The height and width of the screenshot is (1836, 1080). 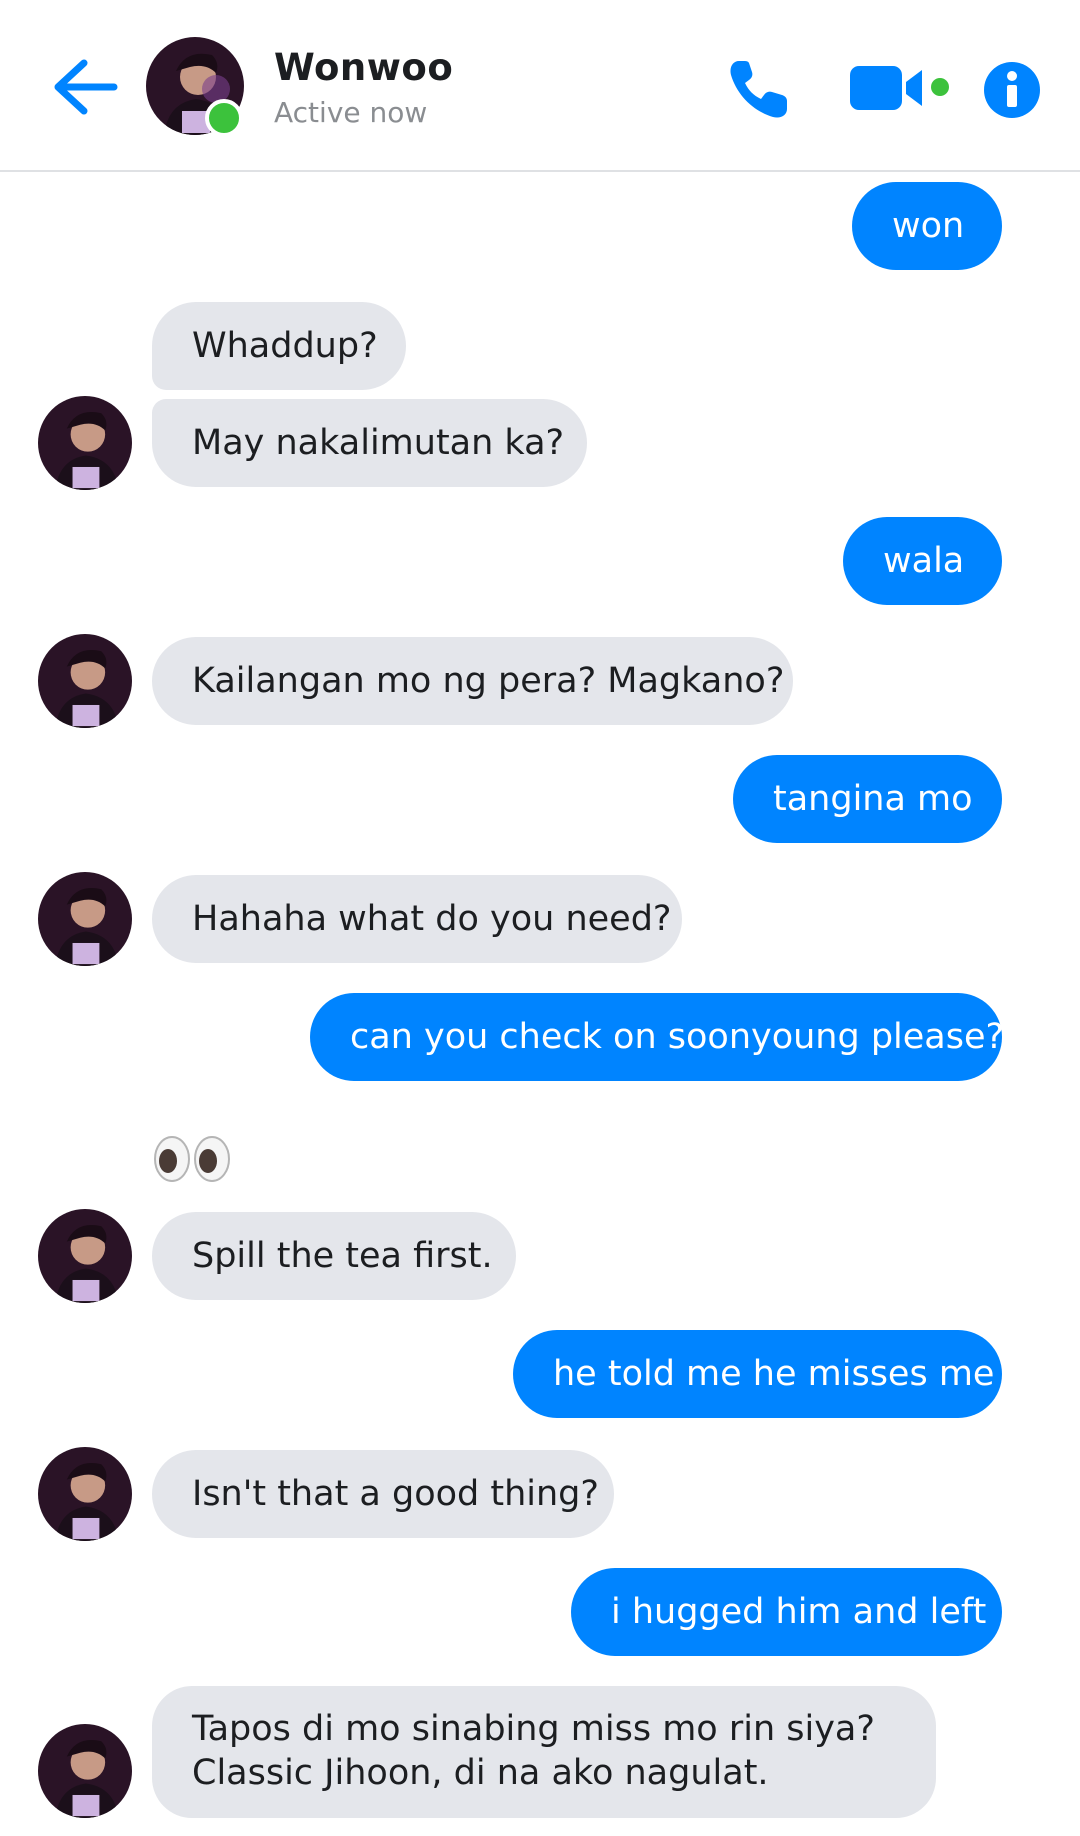 I want to click on phone-icon, so click(x=759, y=89).